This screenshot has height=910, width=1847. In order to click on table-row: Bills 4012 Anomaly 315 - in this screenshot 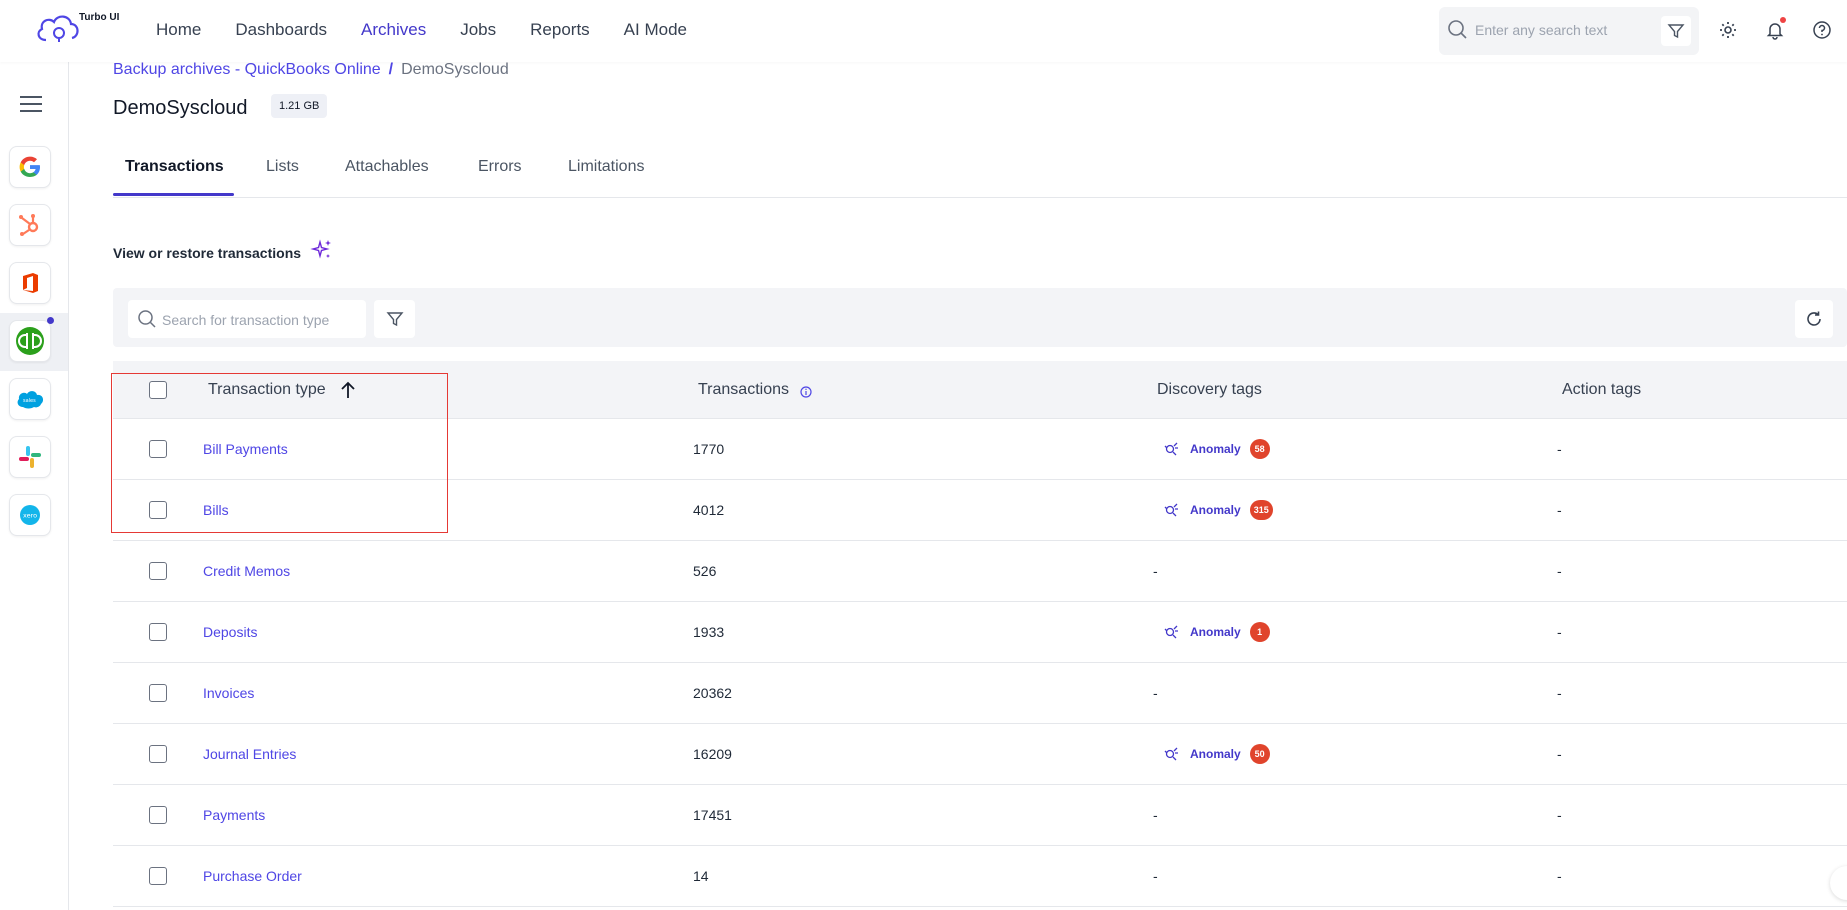, I will do `click(980, 510)`.